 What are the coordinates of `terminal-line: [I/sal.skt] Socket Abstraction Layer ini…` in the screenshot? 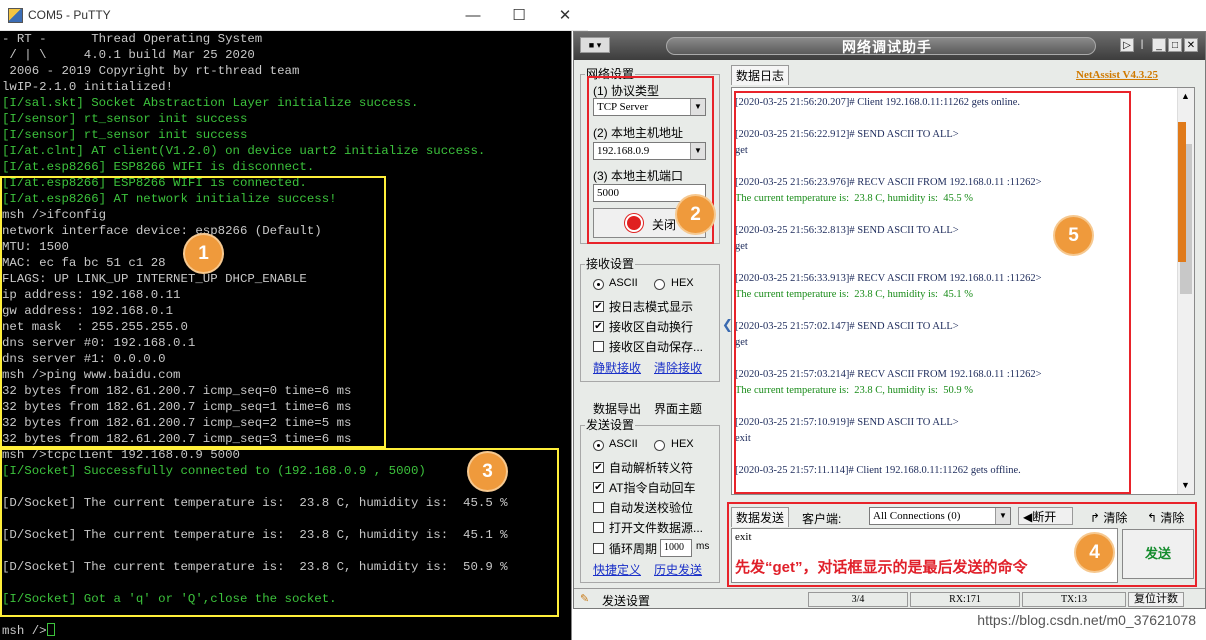 It's located at (210, 103).